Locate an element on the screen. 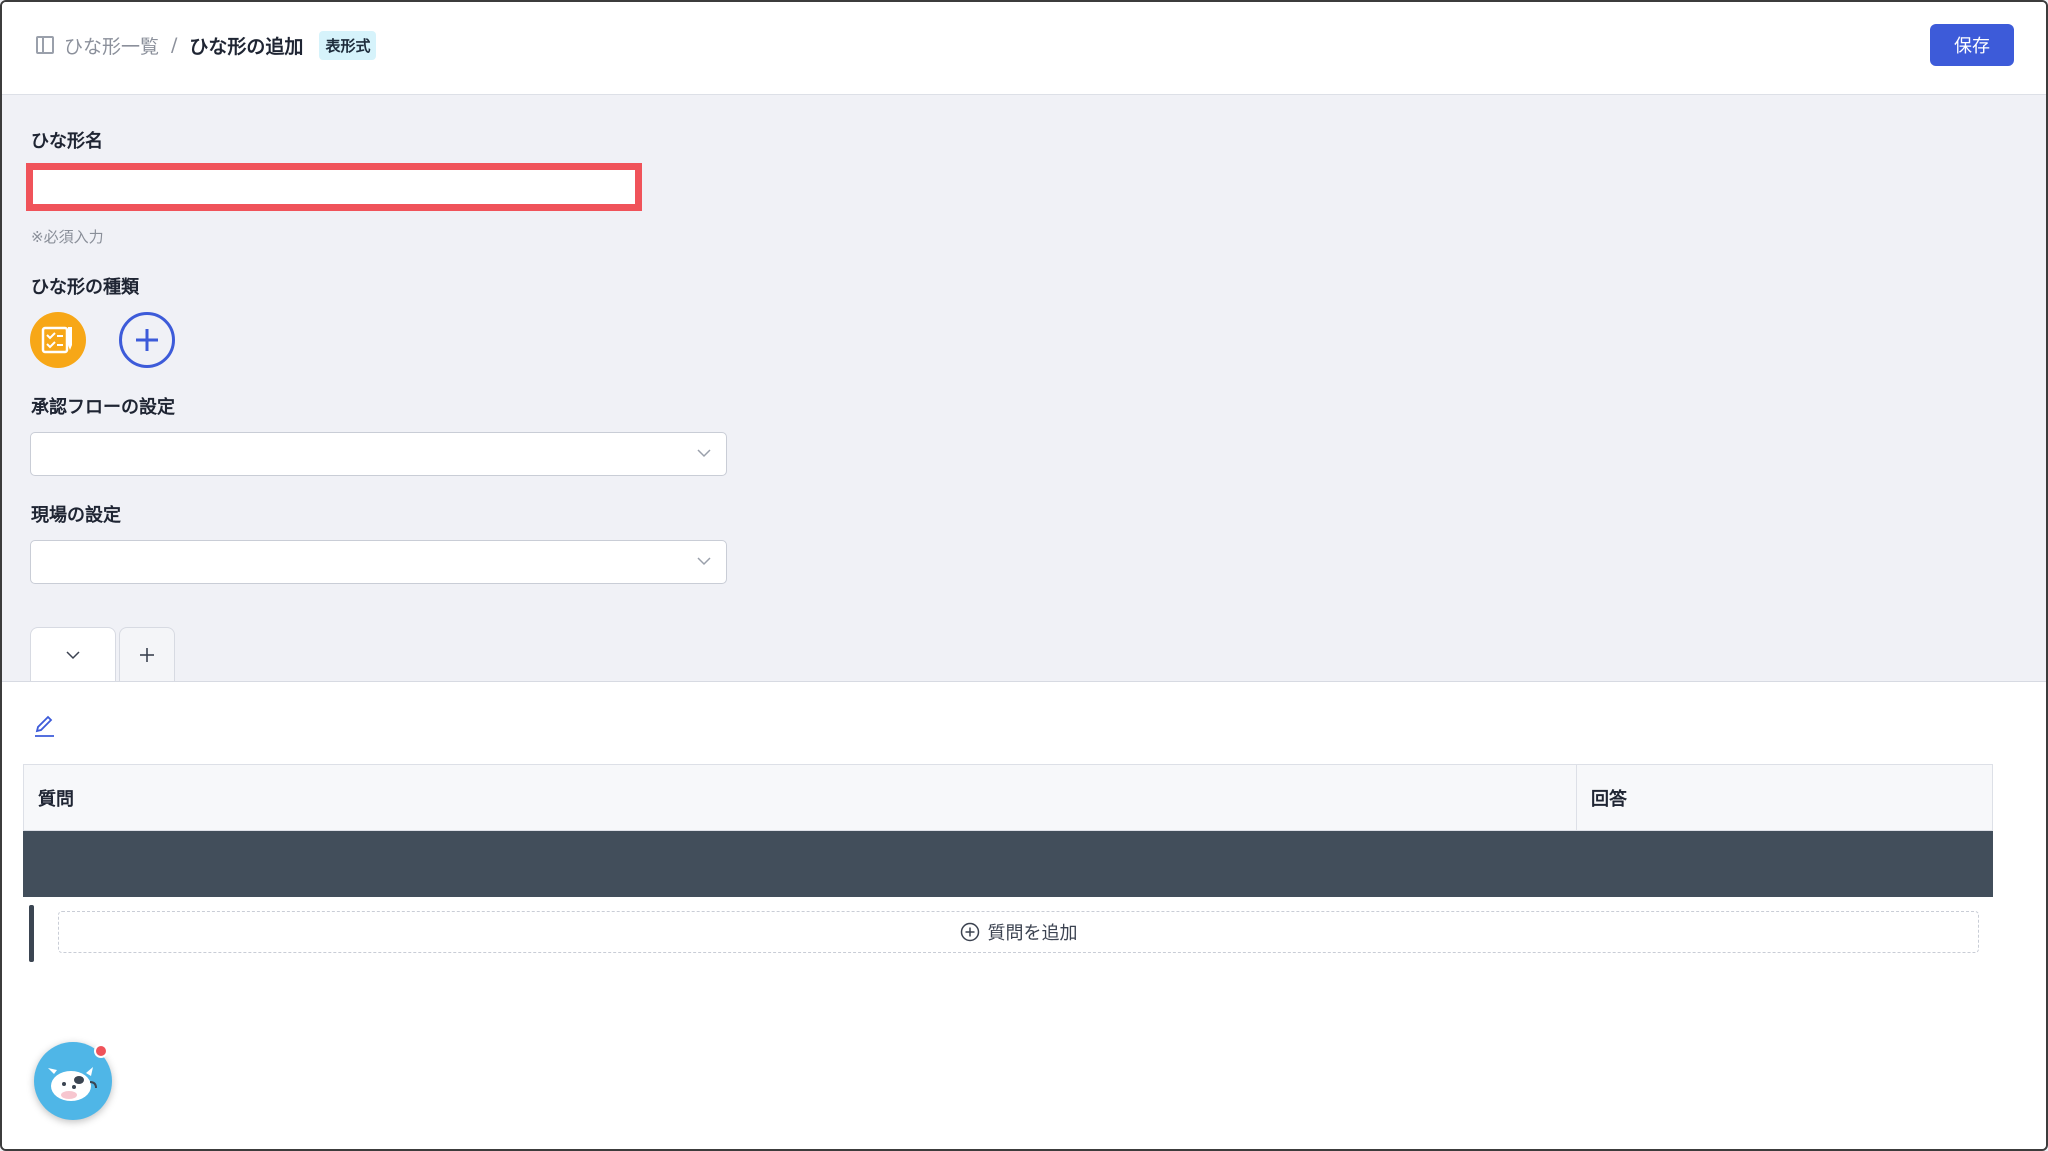  pencil-icon is located at coordinates (44, 726).